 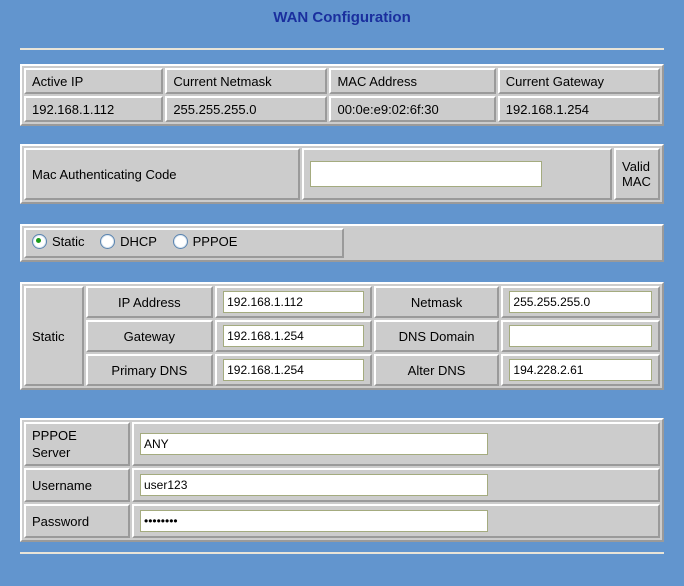 I want to click on table-row: Username, so click(x=342, y=485).